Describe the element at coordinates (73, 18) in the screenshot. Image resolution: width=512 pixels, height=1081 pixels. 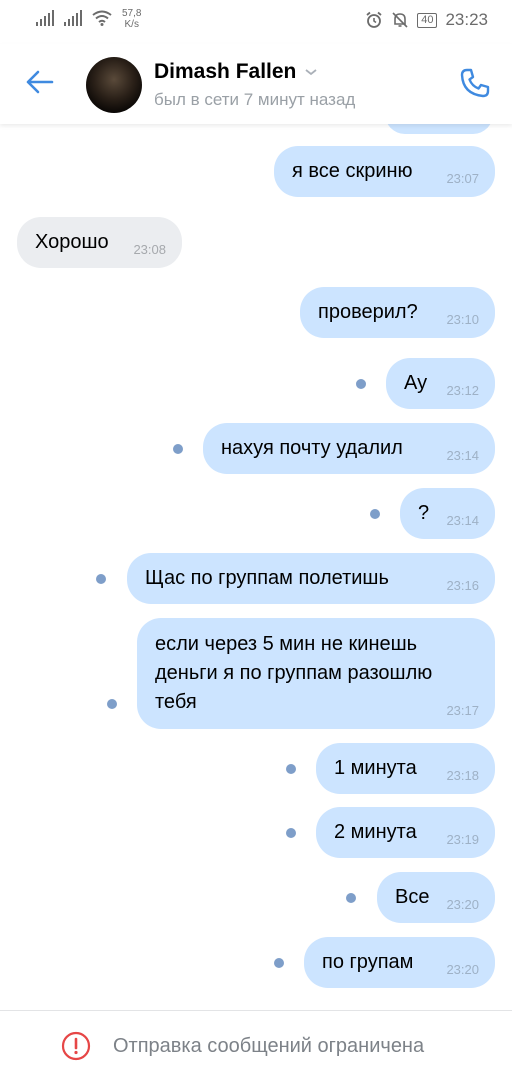
I see `signal-2-icon` at that location.